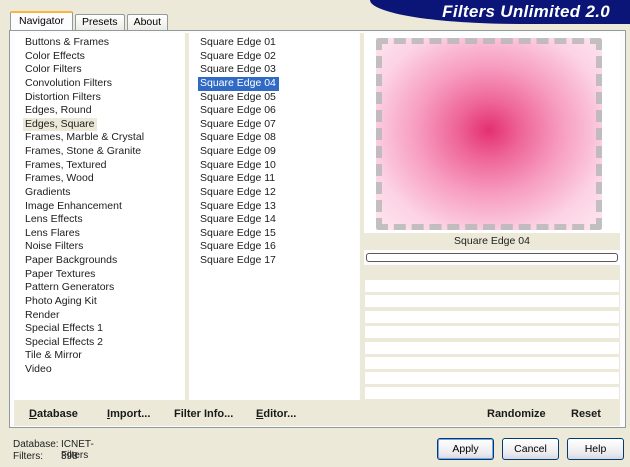 This screenshot has height=467, width=630. Describe the element at coordinates (238, 138) in the screenshot. I see `filter-item: Square Edge 08` at that location.